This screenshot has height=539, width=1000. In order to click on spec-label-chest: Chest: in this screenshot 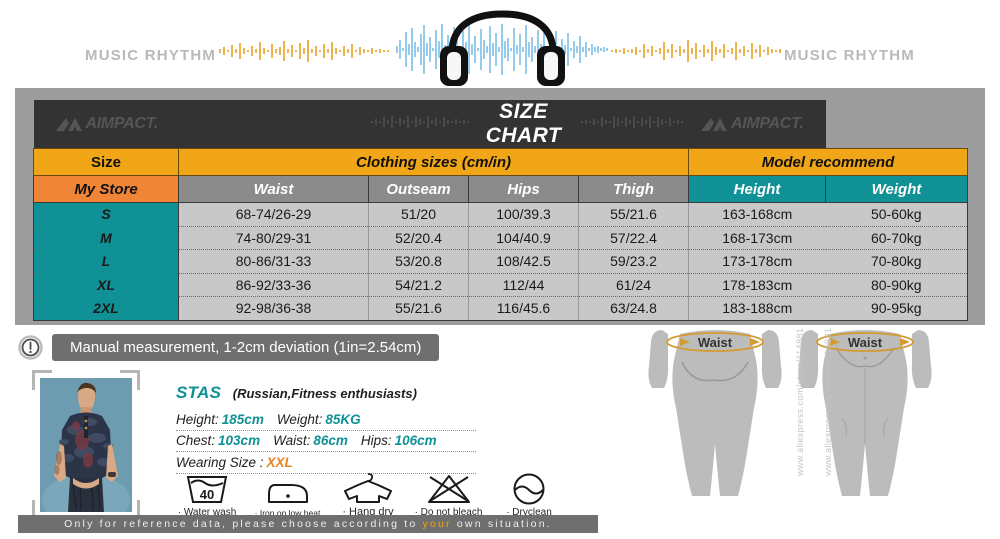, I will do `click(196, 440)`.